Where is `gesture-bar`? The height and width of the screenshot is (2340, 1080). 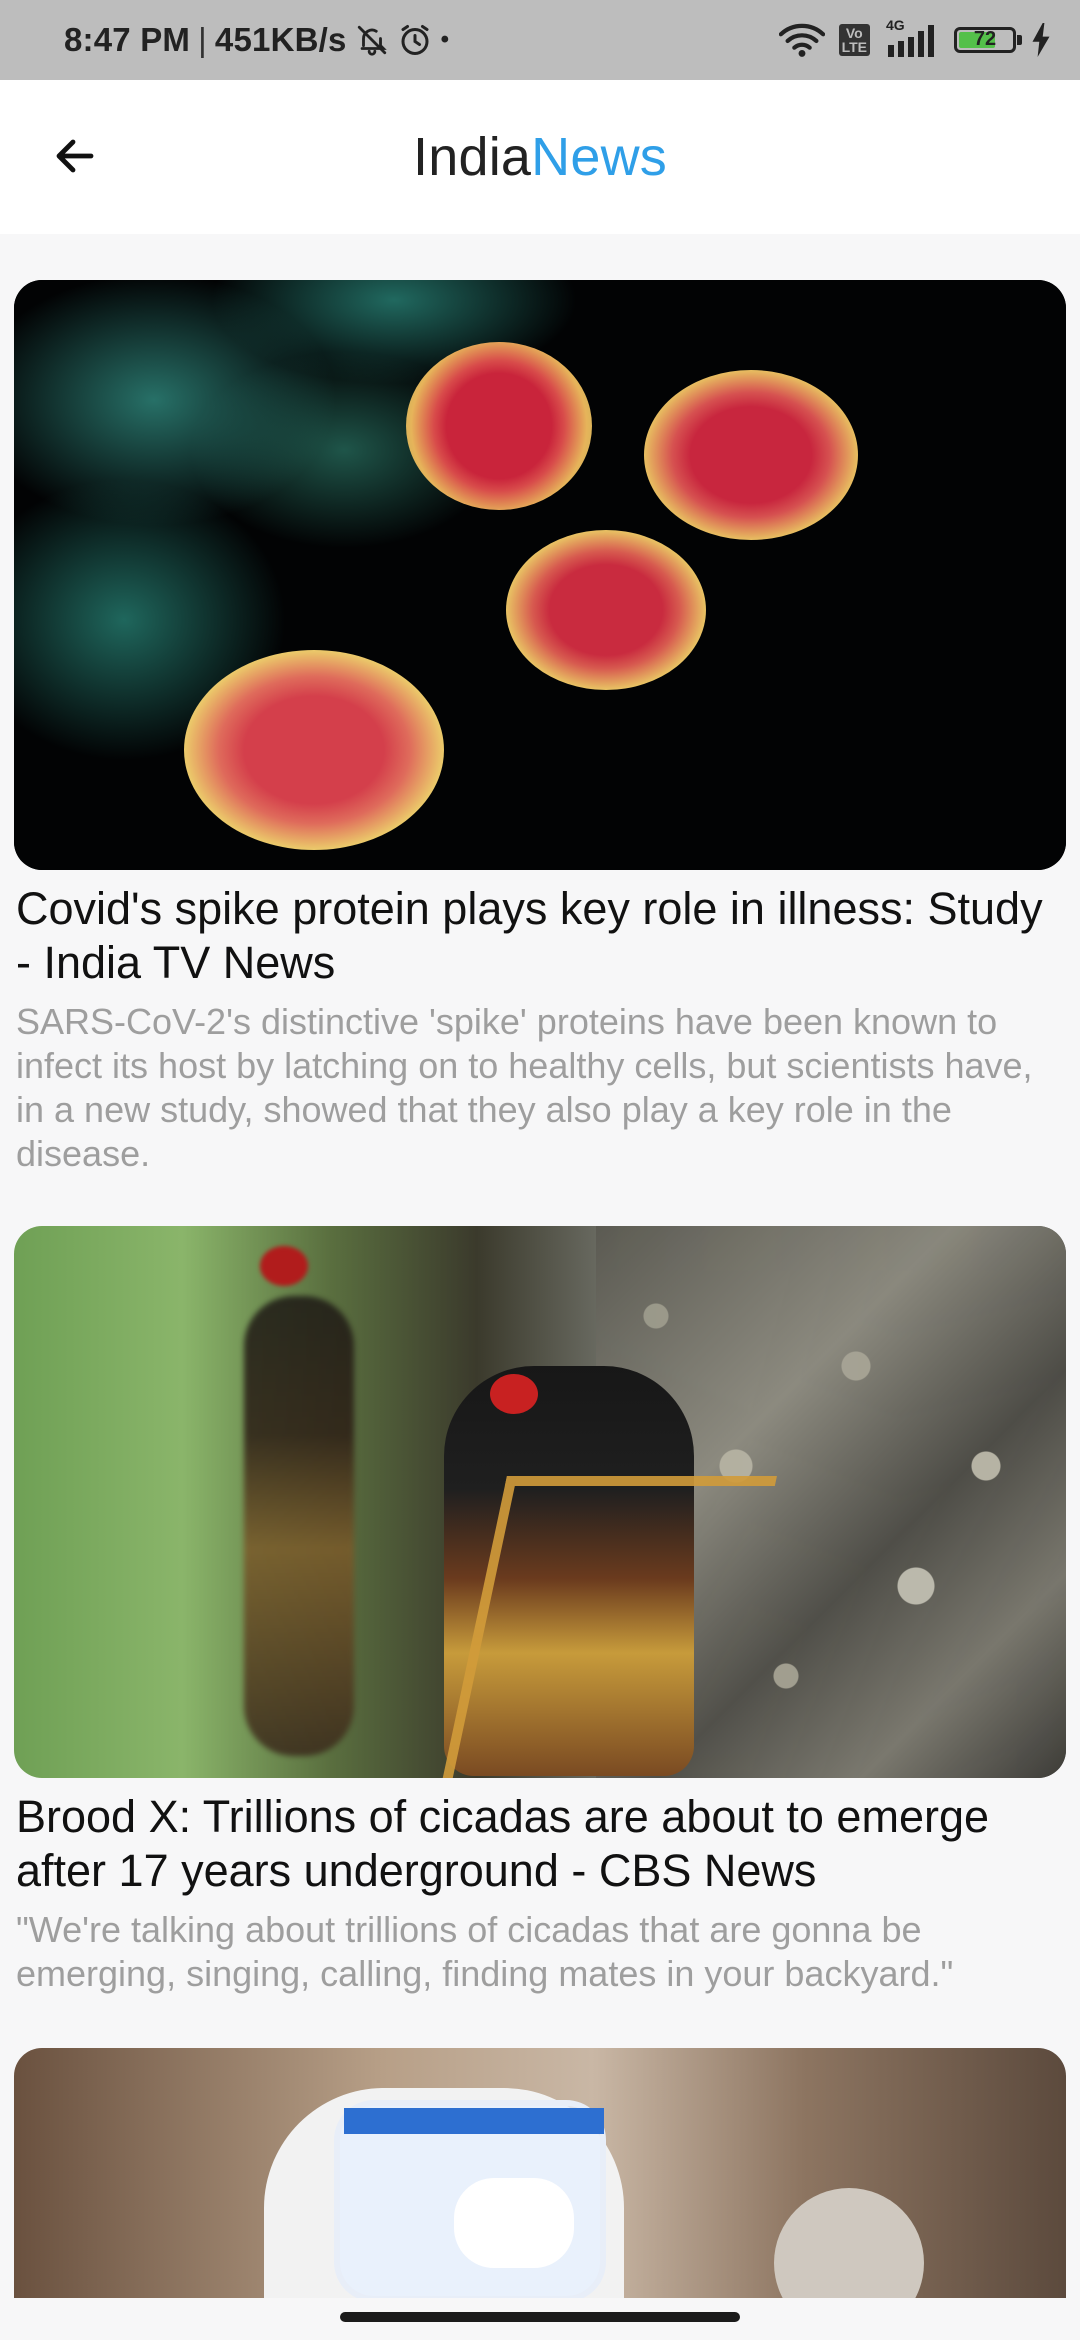 gesture-bar is located at coordinates (540, 2317).